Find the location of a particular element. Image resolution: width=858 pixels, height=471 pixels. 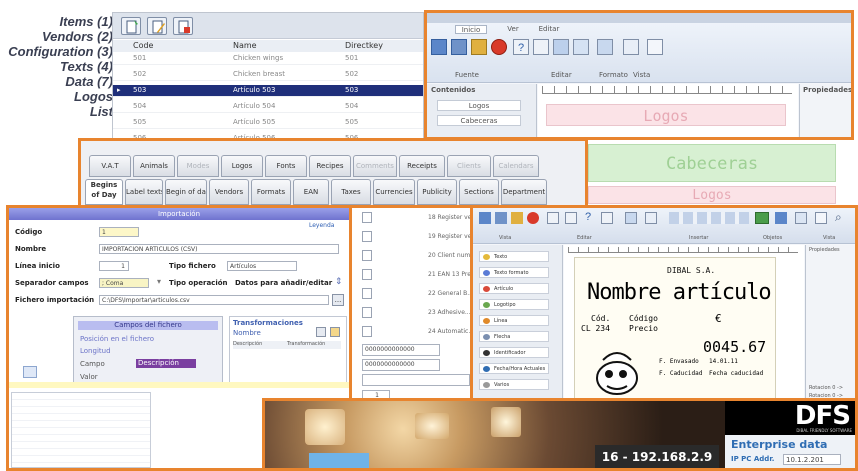

name-field: IMPORTACION ARTICULOS (CSV) is located at coordinates (219, 249).